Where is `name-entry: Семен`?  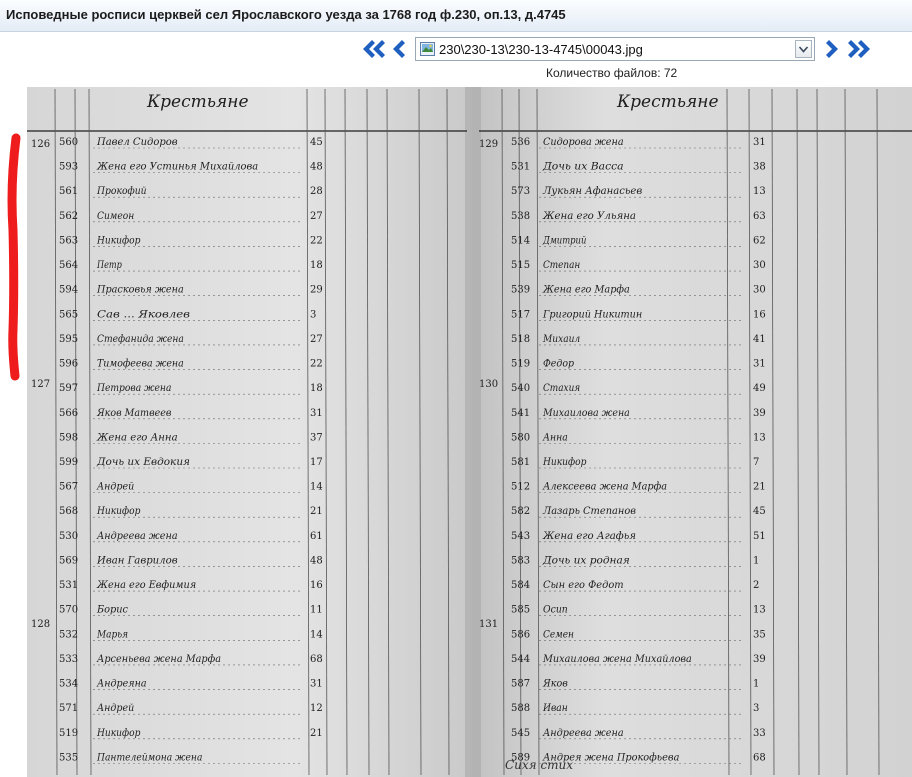
name-entry: Семен is located at coordinates (558, 634).